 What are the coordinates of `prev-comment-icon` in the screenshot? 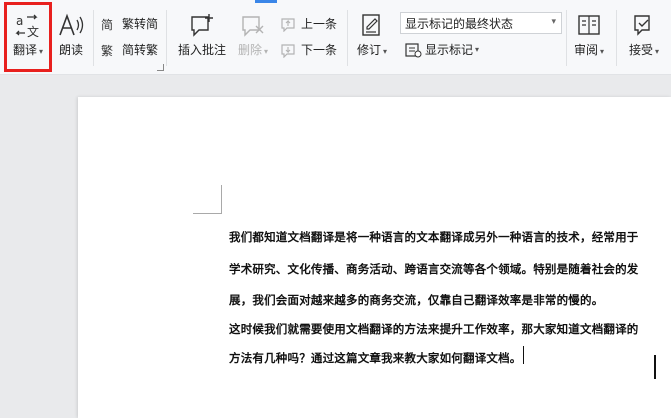 It's located at (289, 24).